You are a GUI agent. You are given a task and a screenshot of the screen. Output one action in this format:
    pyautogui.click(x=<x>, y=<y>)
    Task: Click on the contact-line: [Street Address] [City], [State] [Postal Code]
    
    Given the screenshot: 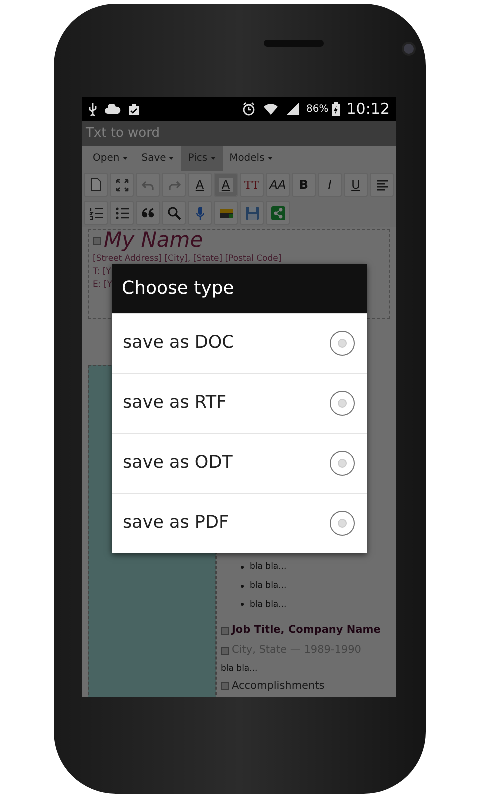 What is the action you would take?
    pyautogui.click(x=187, y=259)
    